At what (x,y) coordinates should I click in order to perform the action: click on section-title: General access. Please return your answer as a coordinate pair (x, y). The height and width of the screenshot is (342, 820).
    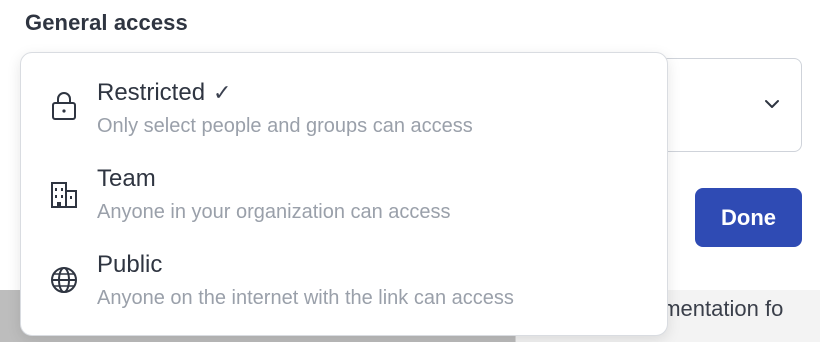
    Looking at the image, I should click on (106, 22).